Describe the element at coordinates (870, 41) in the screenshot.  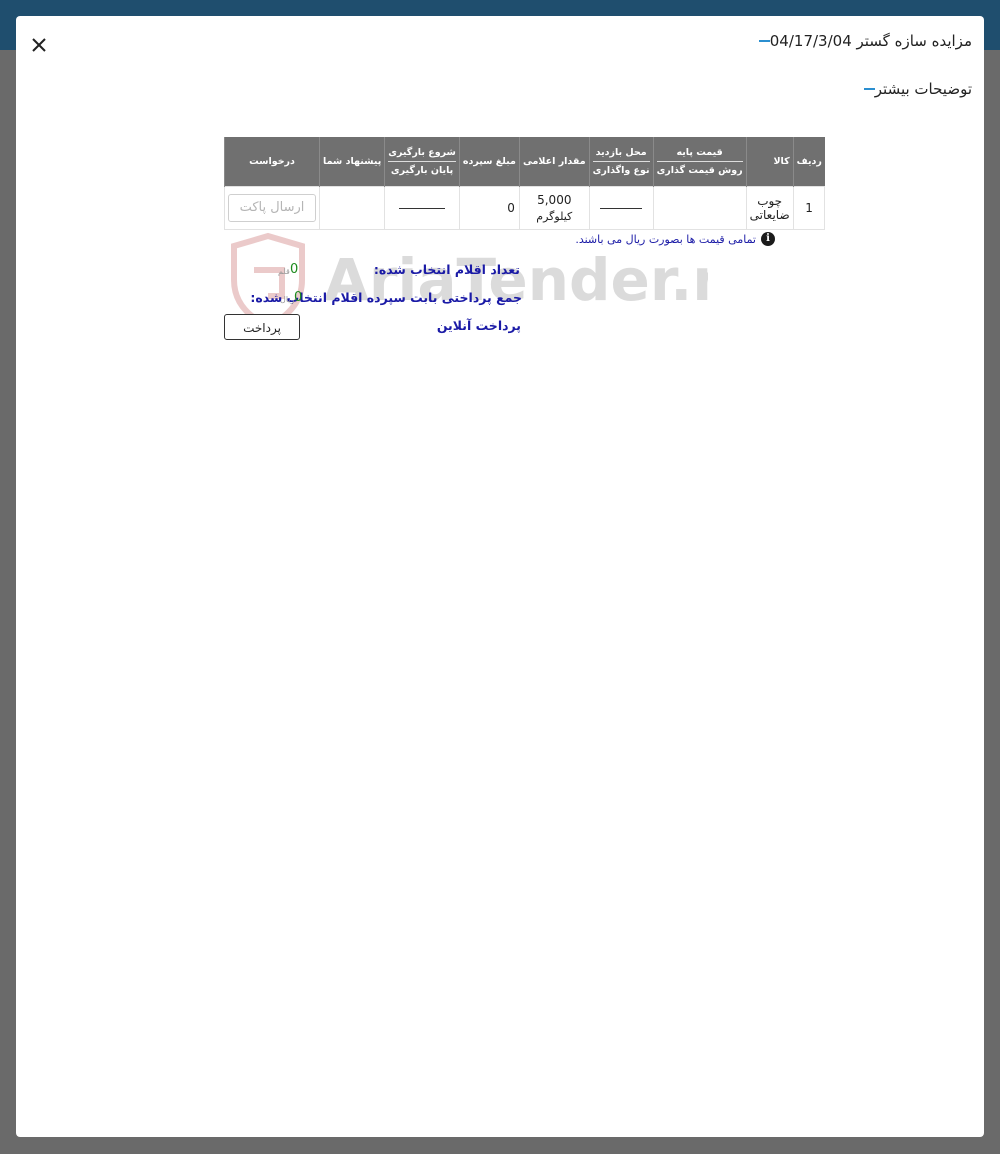
I see `auction-title-text: مزایده سازه گستر 04/17/3/04` at that location.